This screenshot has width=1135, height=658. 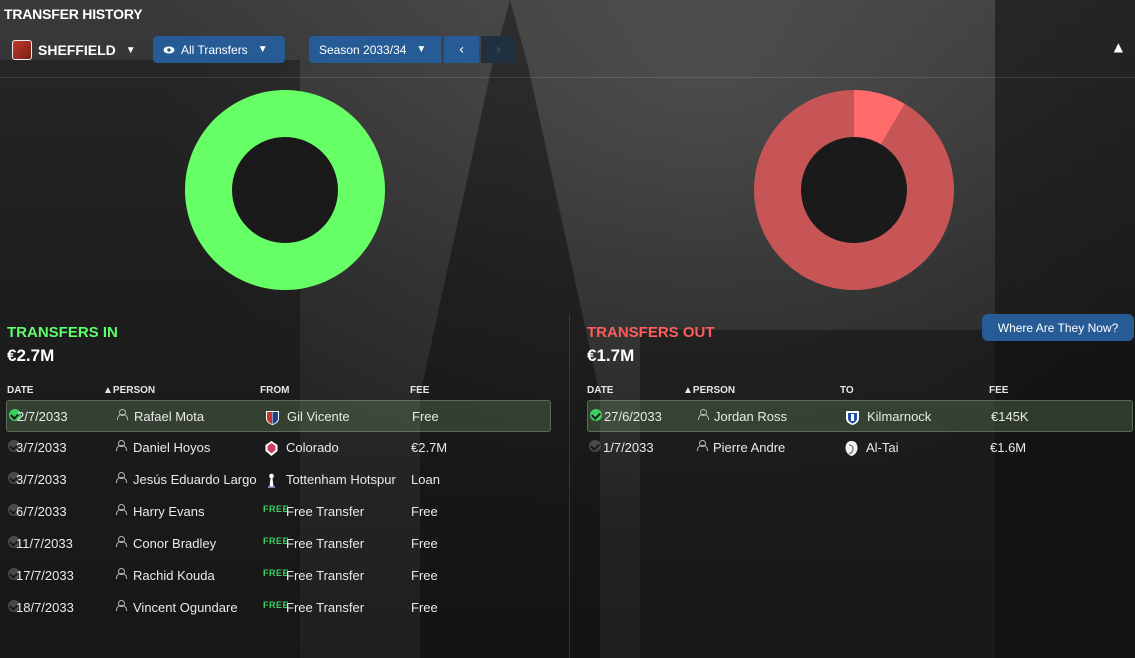 What do you see at coordinates (185, 607) in the screenshot?
I see `row-person: Vincent Ogundare` at bounding box center [185, 607].